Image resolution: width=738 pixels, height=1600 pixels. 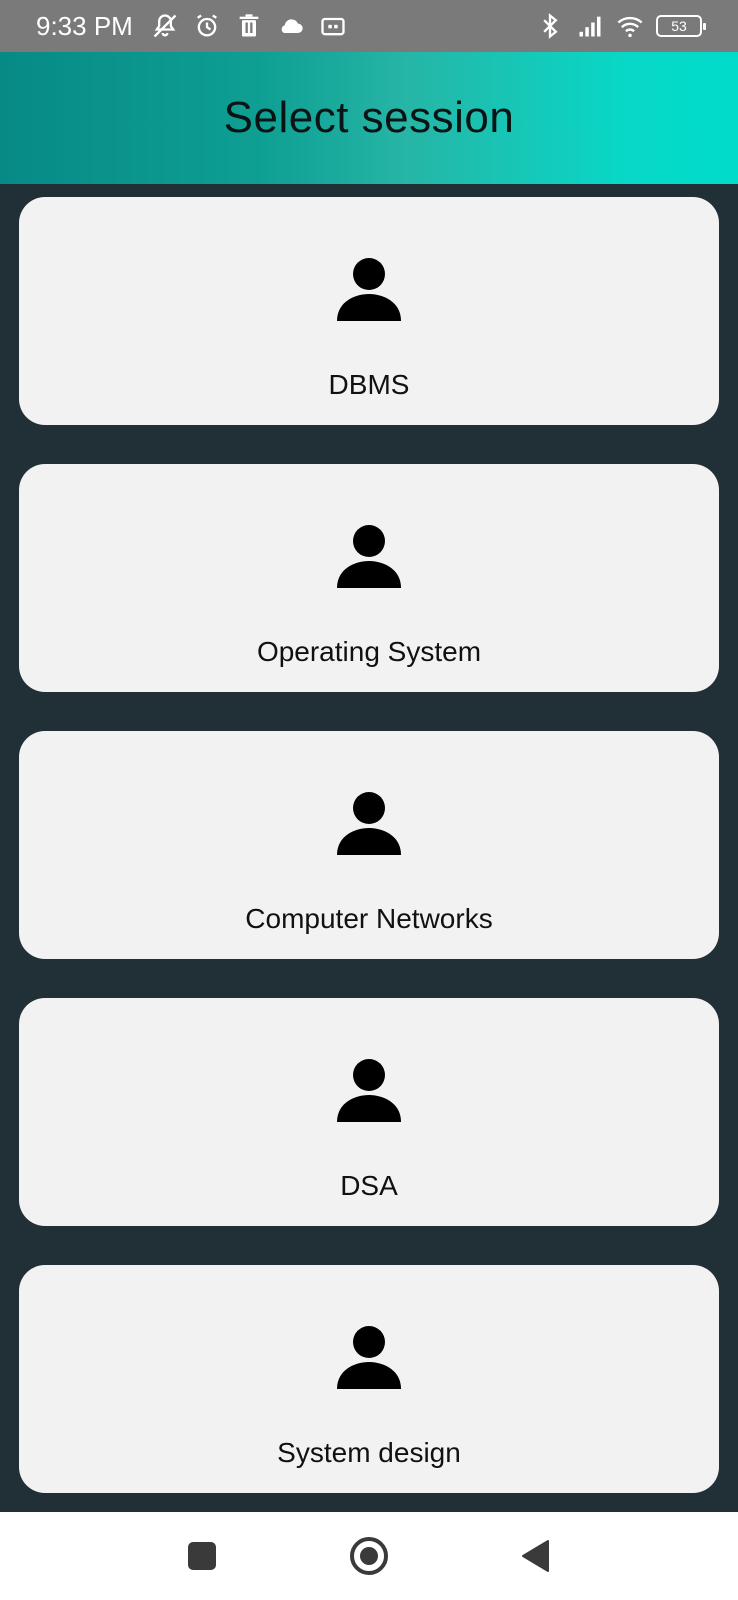 I want to click on navigation-bar, so click(x=369, y=1556).